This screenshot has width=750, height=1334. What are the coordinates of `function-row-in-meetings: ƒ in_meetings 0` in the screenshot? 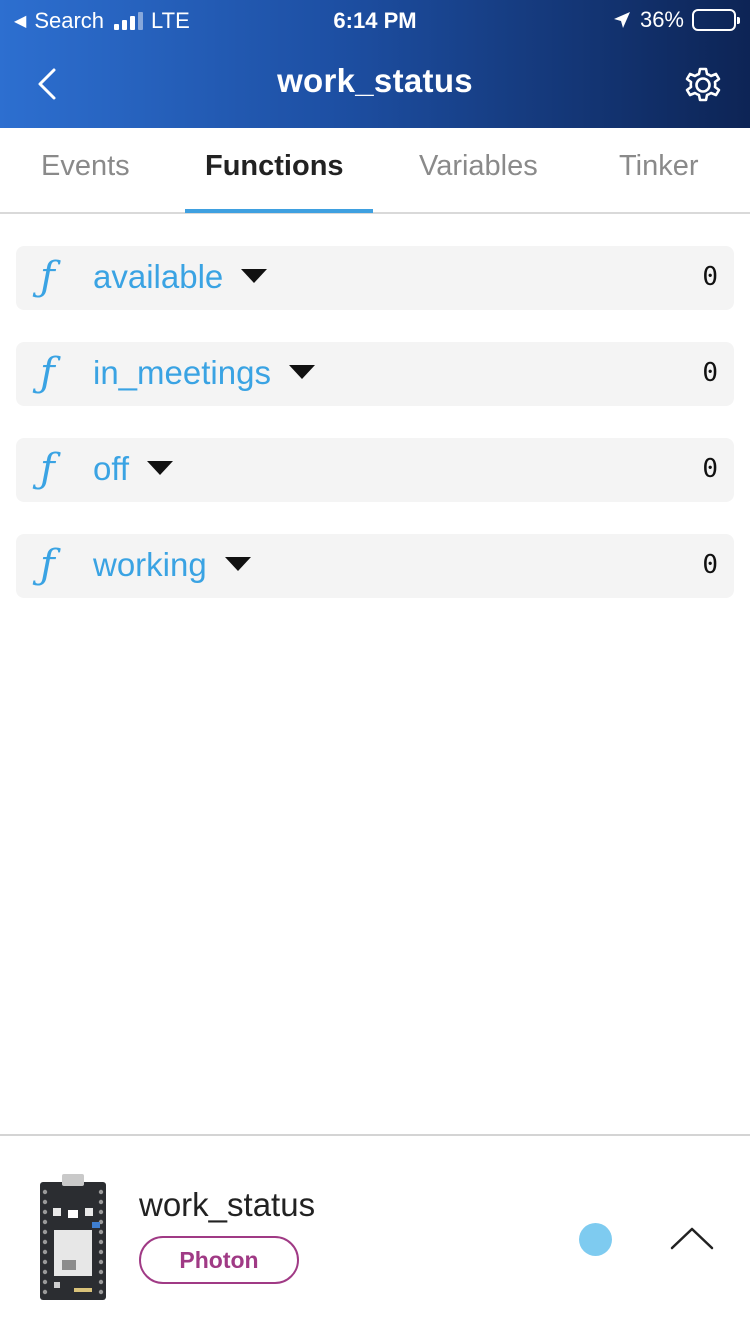 It's located at (375, 374).